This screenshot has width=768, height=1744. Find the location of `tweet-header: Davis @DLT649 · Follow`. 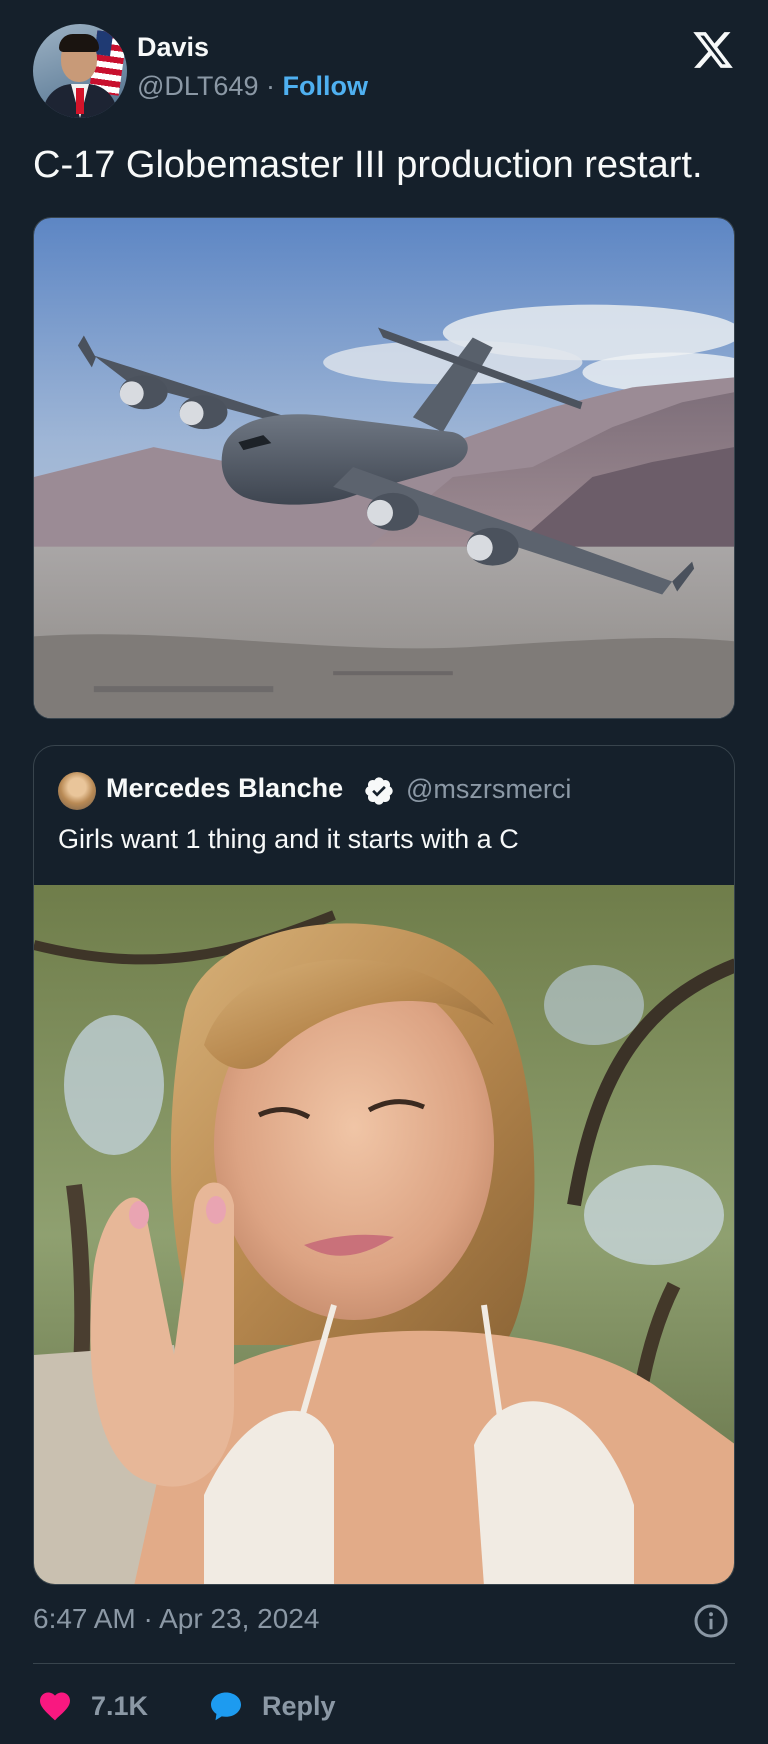

tweet-header: Davis @DLT649 · Follow is located at coordinates (384, 72).